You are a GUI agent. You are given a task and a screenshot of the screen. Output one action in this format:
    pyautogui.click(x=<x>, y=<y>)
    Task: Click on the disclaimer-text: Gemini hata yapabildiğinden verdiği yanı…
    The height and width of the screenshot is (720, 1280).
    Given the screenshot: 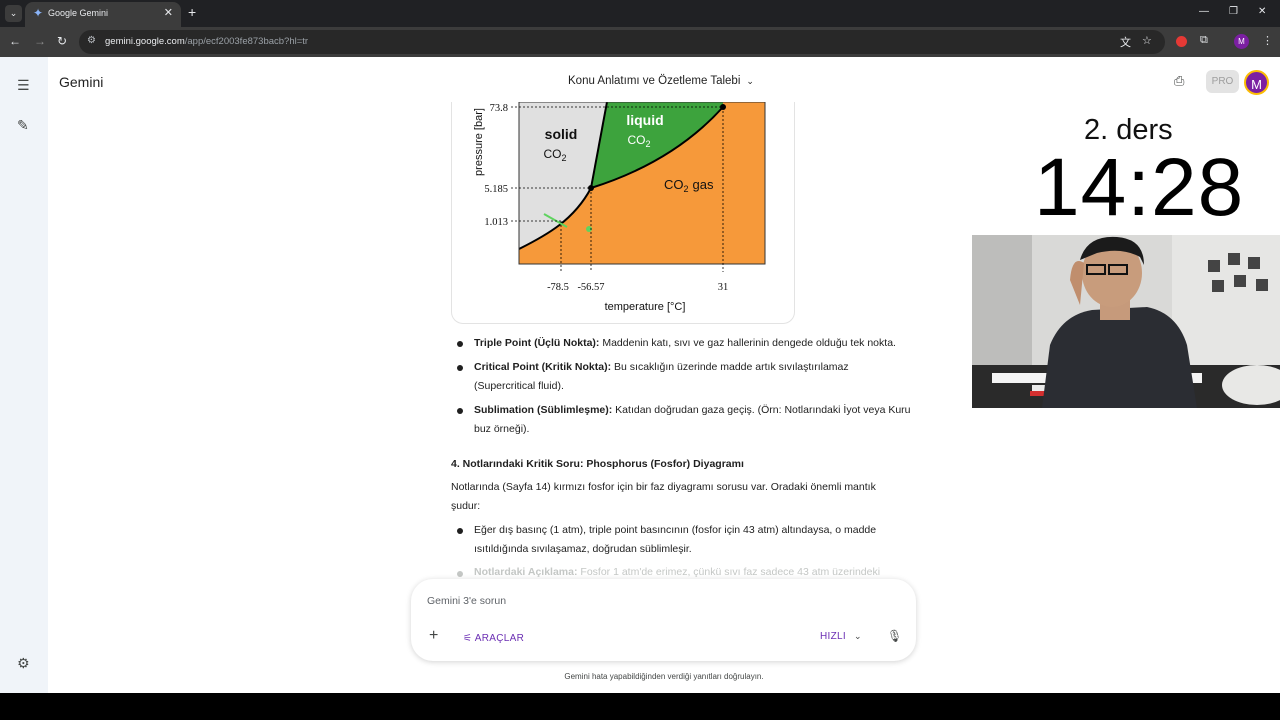 What is the action you would take?
    pyautogui.click(x=664, y=676)
    